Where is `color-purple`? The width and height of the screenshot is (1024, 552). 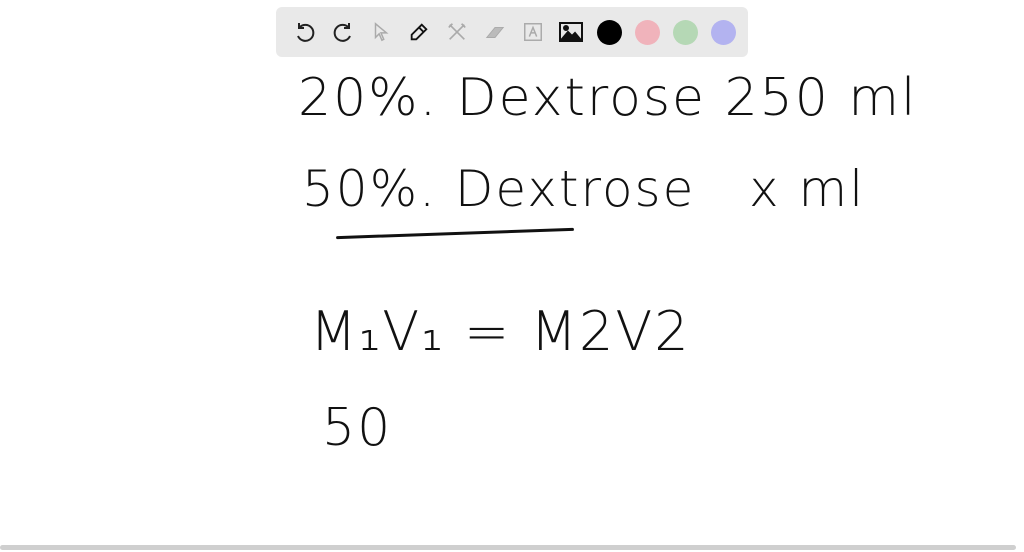
color-purple is located at coordinates (723, 32).